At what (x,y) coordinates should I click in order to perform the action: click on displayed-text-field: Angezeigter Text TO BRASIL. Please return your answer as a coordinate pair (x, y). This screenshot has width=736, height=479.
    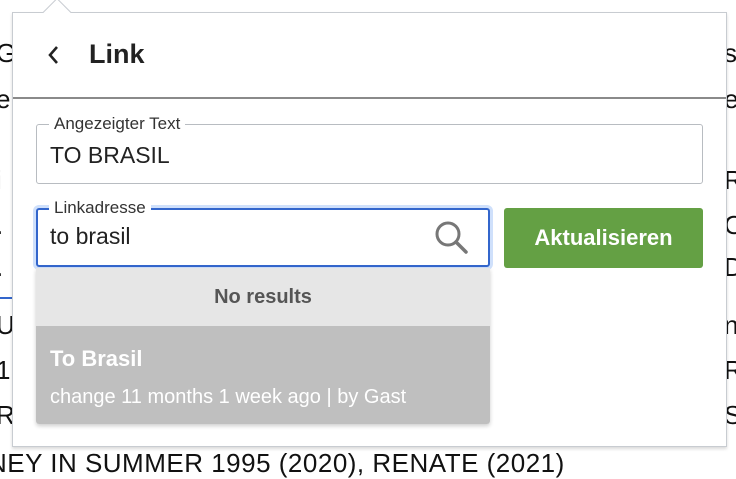
    Looking at the image, I should click on (369, 149).